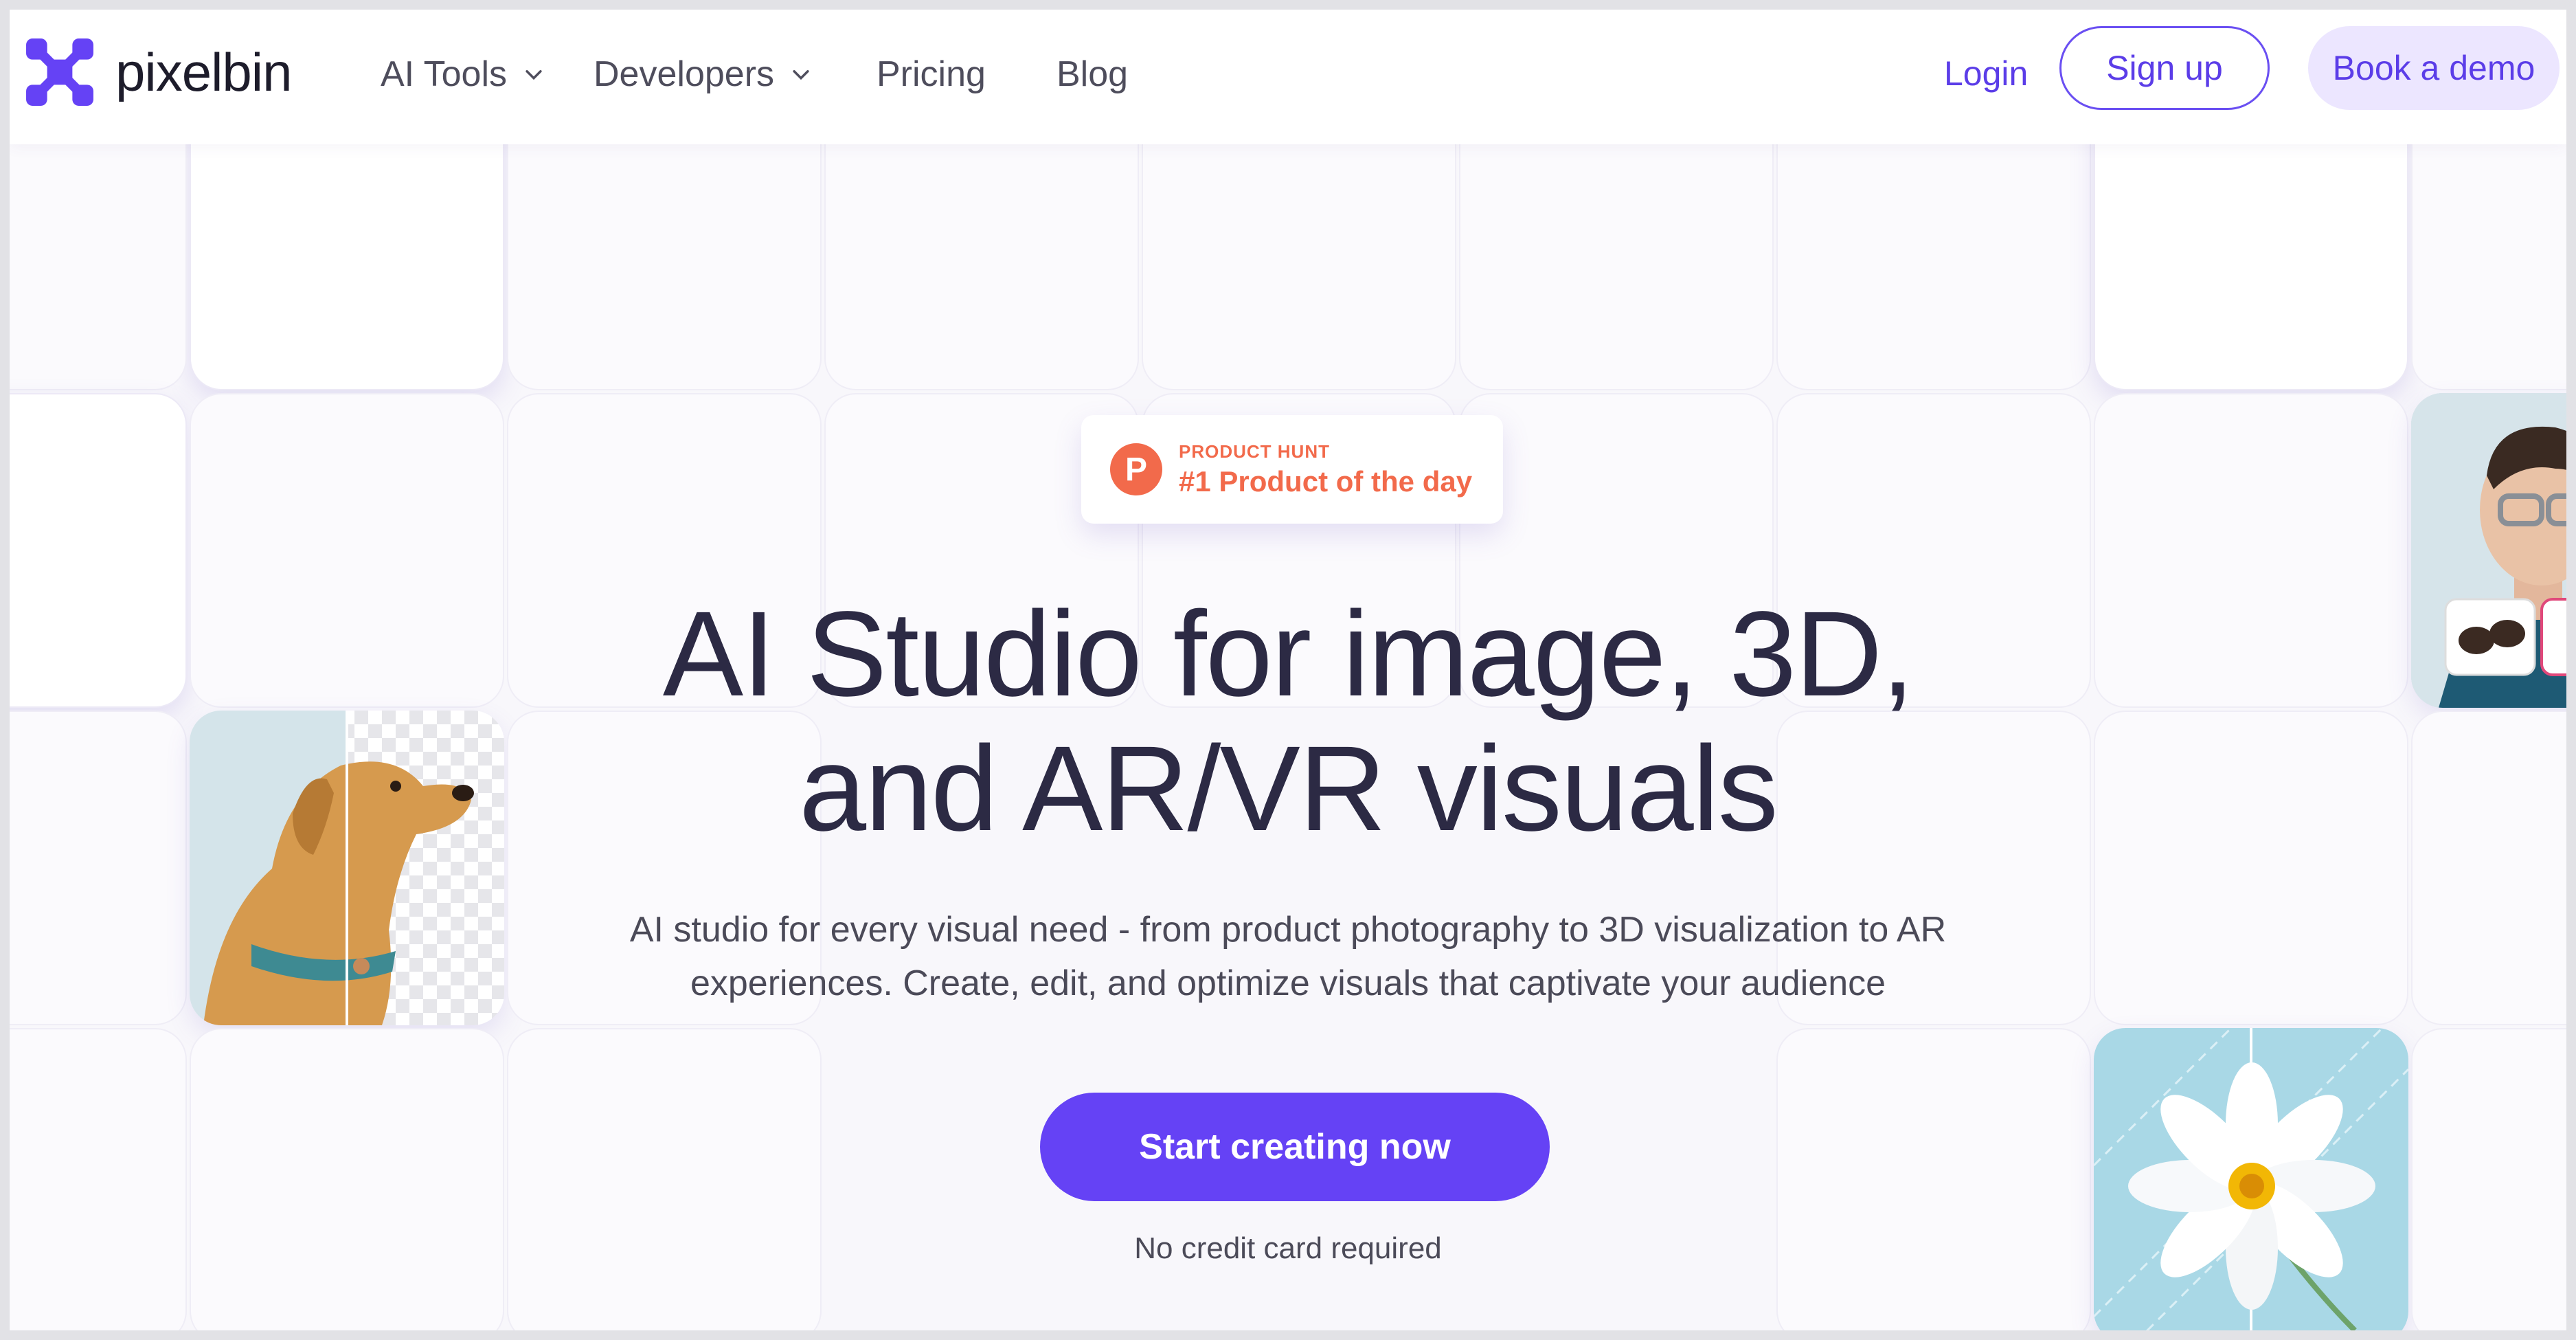  I want to click on pixelbin-logo-icon, so click(59, 72).